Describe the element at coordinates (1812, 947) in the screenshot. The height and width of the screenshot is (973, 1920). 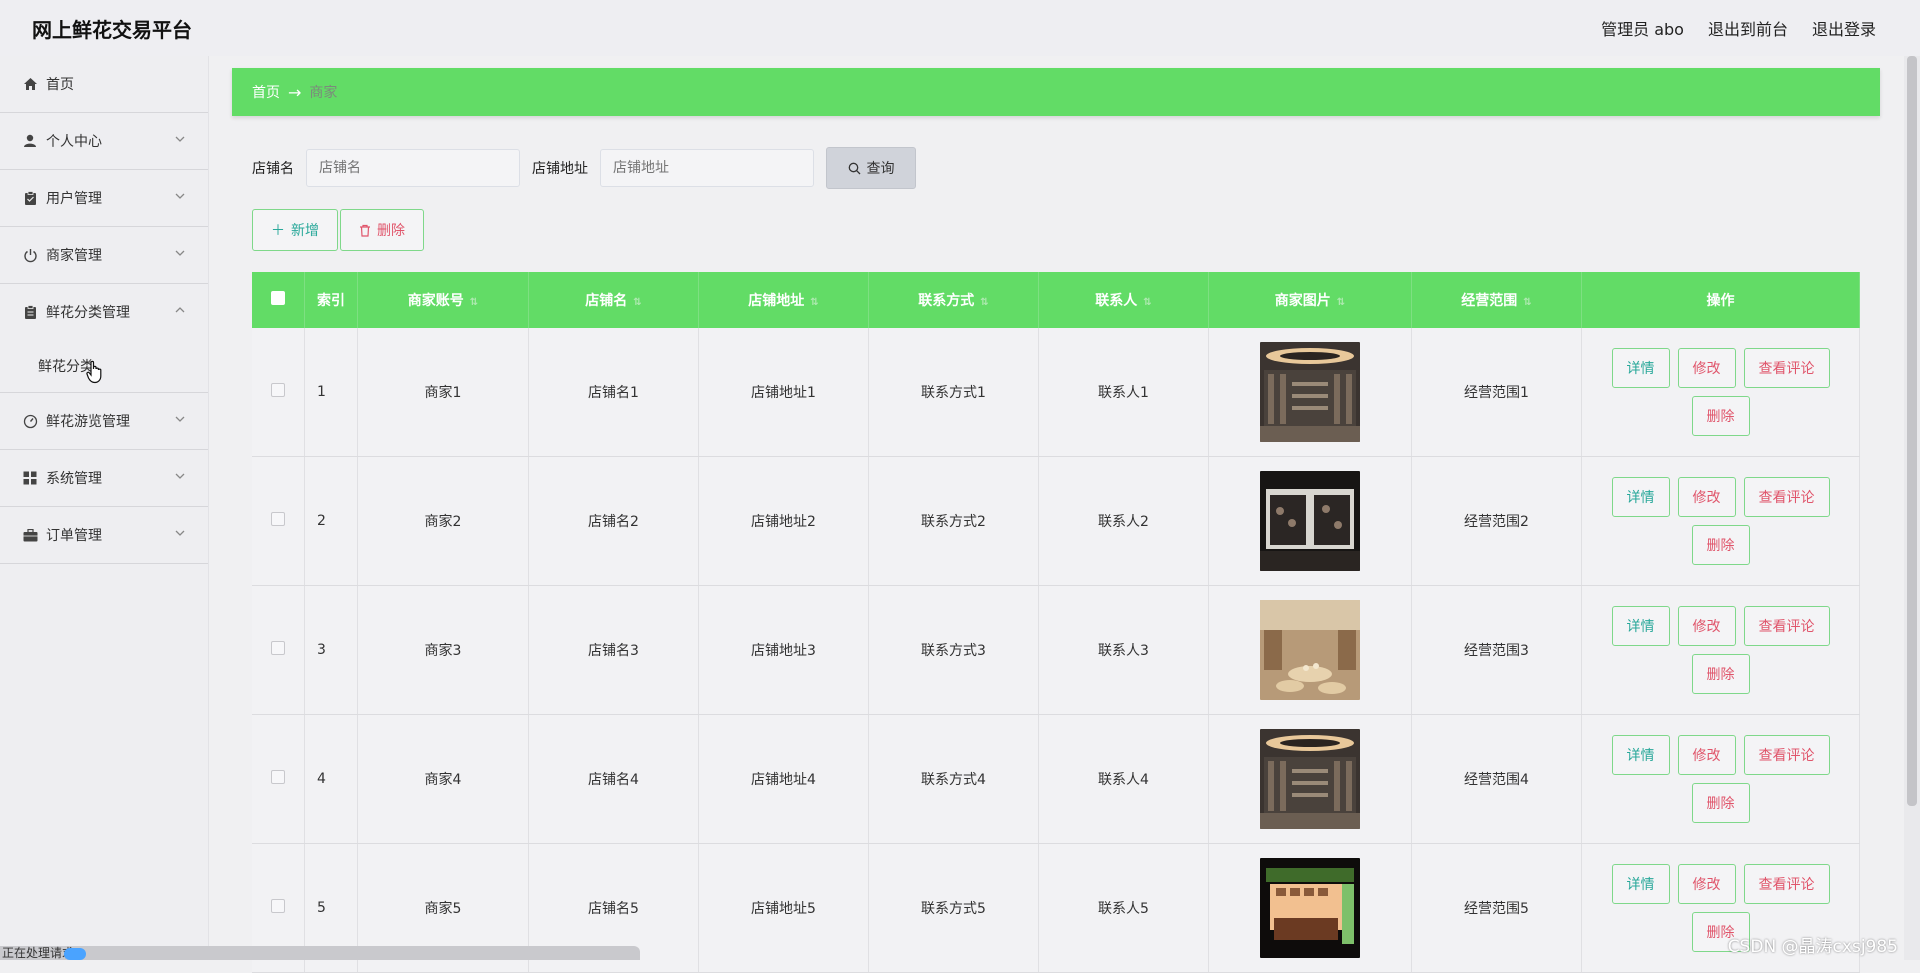
I see `watermark: CSDN @晶涛cxsj985` at that location.